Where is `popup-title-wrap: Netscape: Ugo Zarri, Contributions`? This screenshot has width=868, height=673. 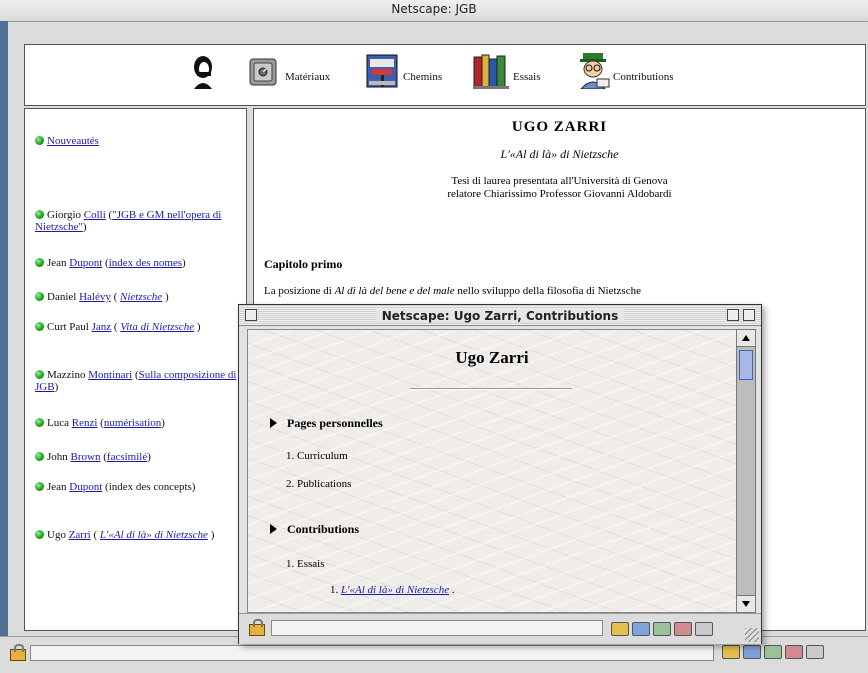 popup-title-wrap: Netscape: Ugo Zarri, Contributions is located at coordinates (500, 316).